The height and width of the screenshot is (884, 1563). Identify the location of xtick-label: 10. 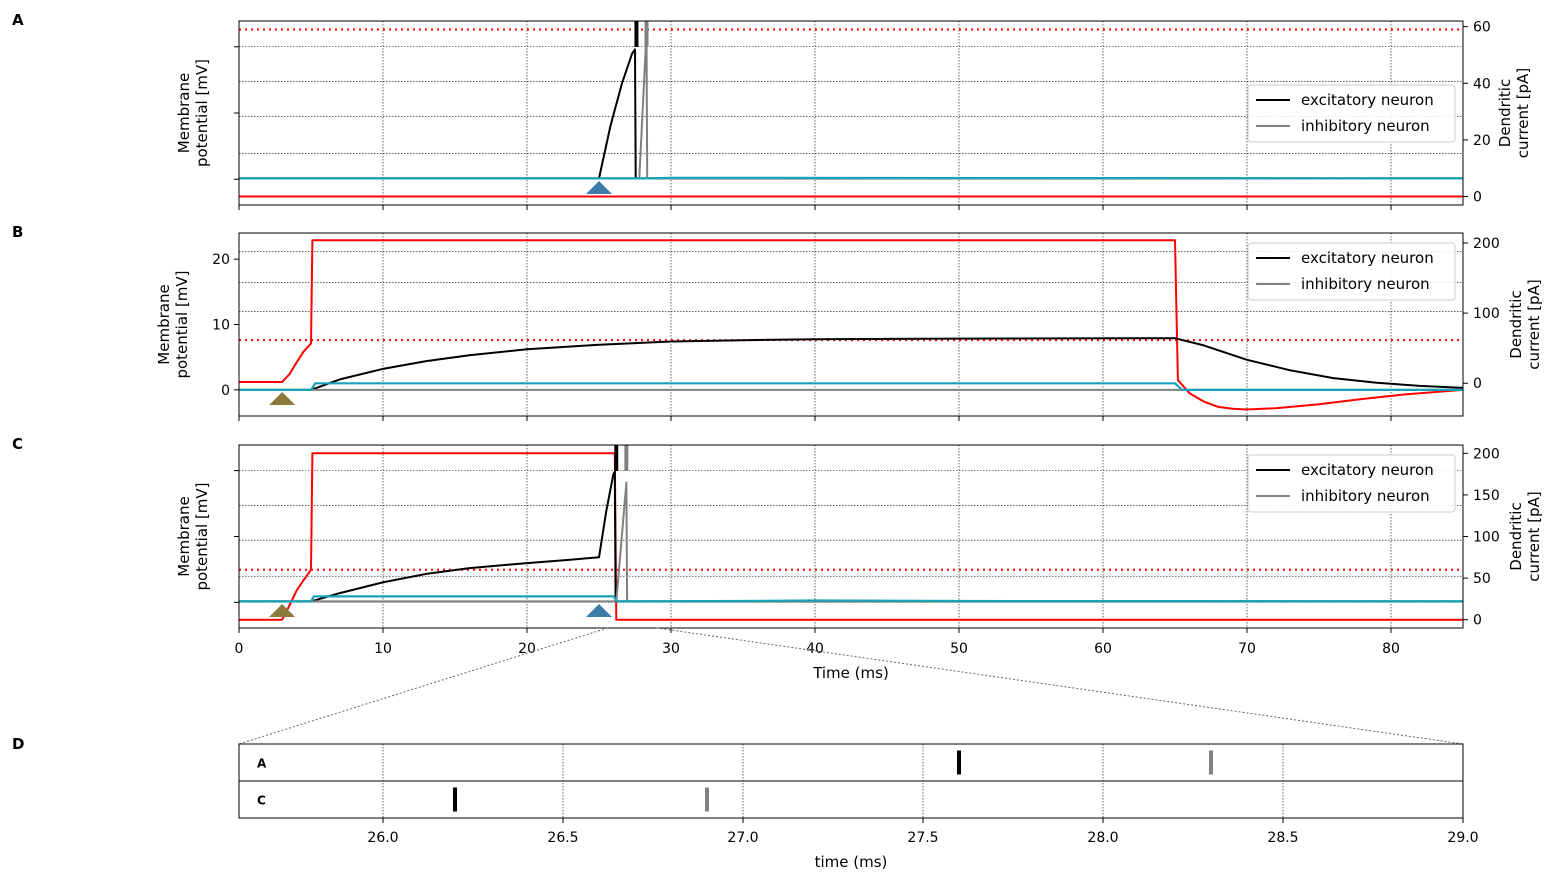
(383, 649).